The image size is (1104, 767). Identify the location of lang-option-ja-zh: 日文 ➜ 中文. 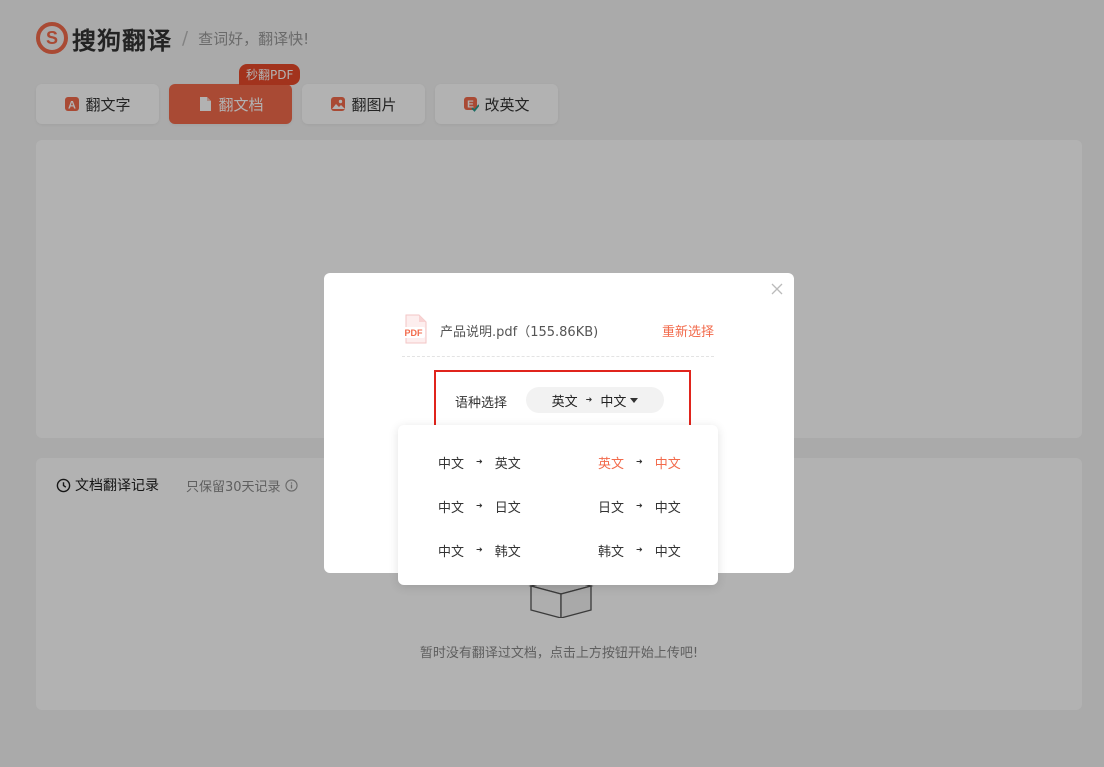
(639, 506).